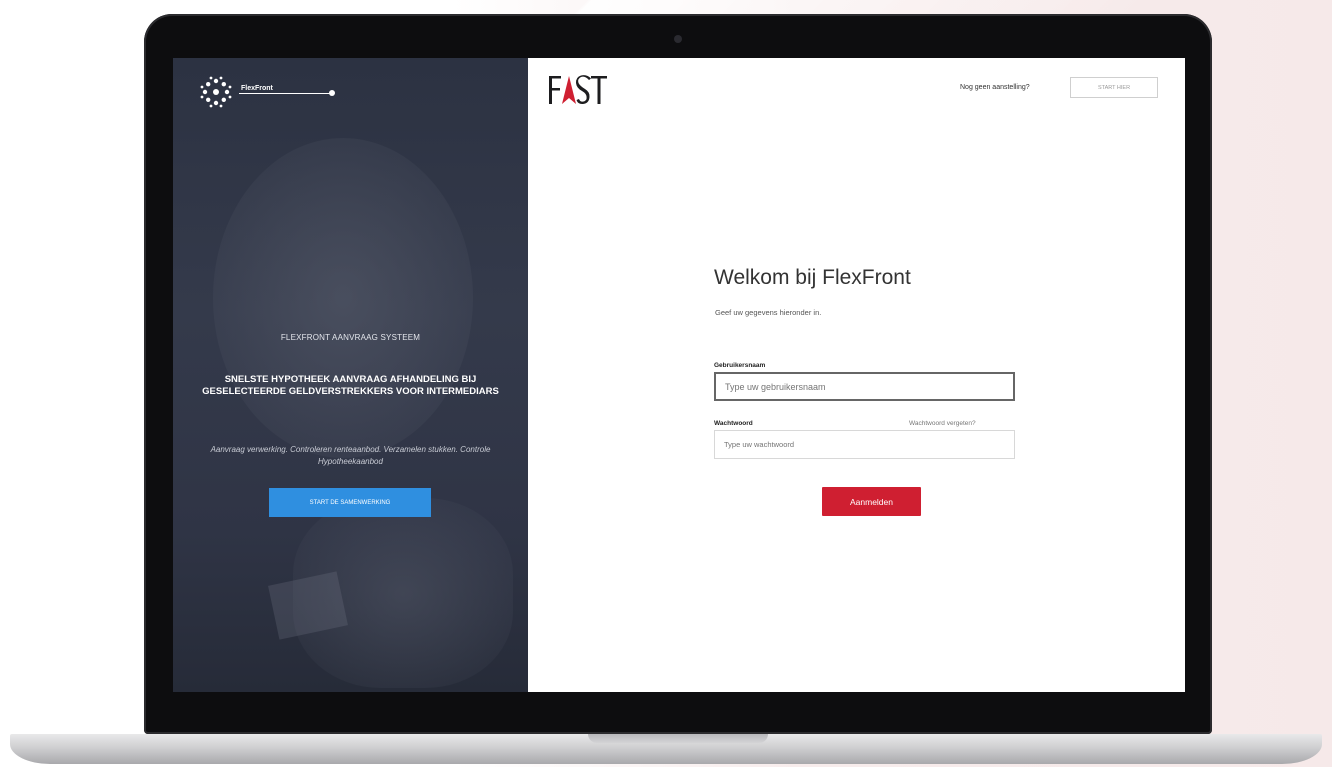  Describe the element at coordinates (864, 444) in the screenshot. I see `password-field` at that location.